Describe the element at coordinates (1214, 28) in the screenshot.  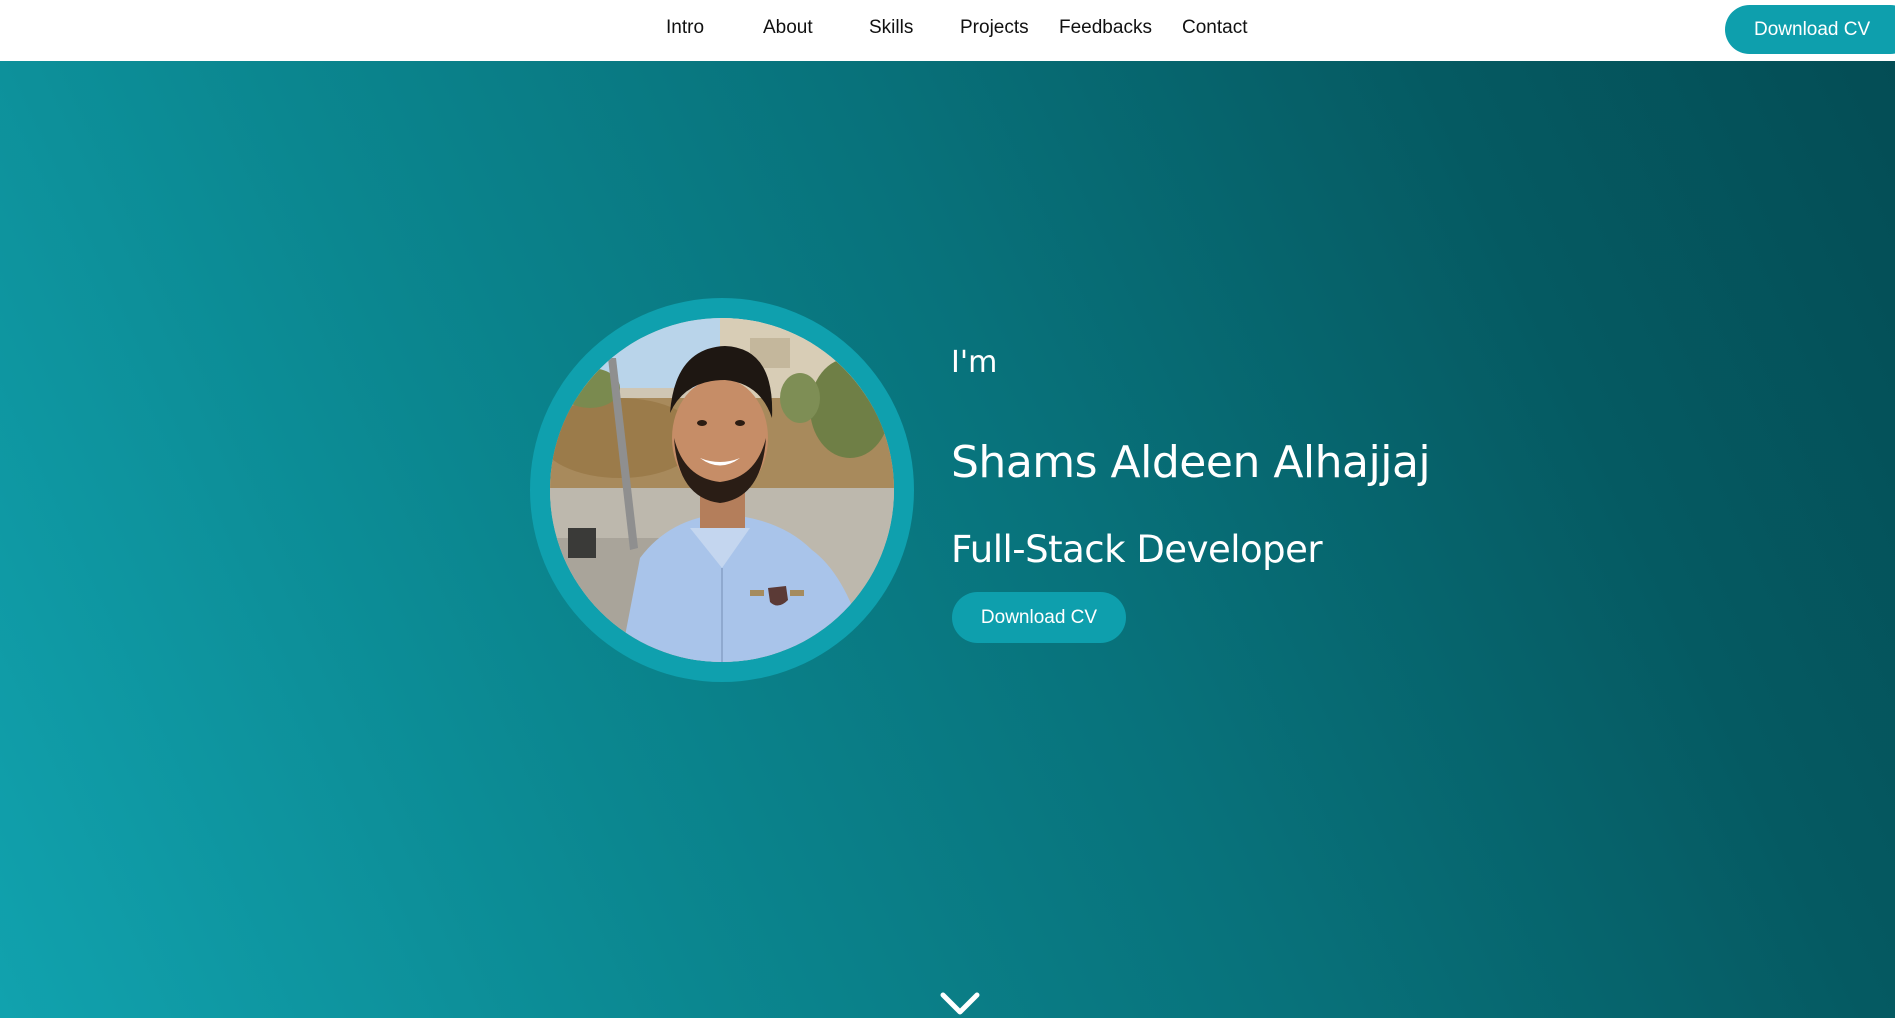
I see `nav-link-contact: Contact` at that location.